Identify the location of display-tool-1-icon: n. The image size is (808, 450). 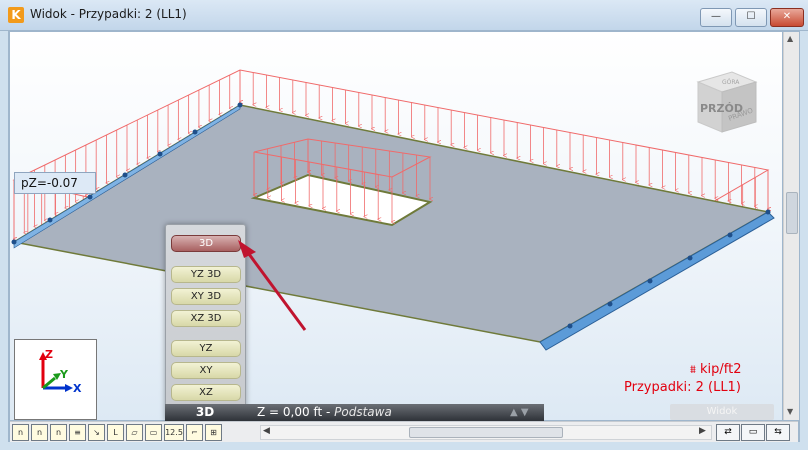
(20, 432).